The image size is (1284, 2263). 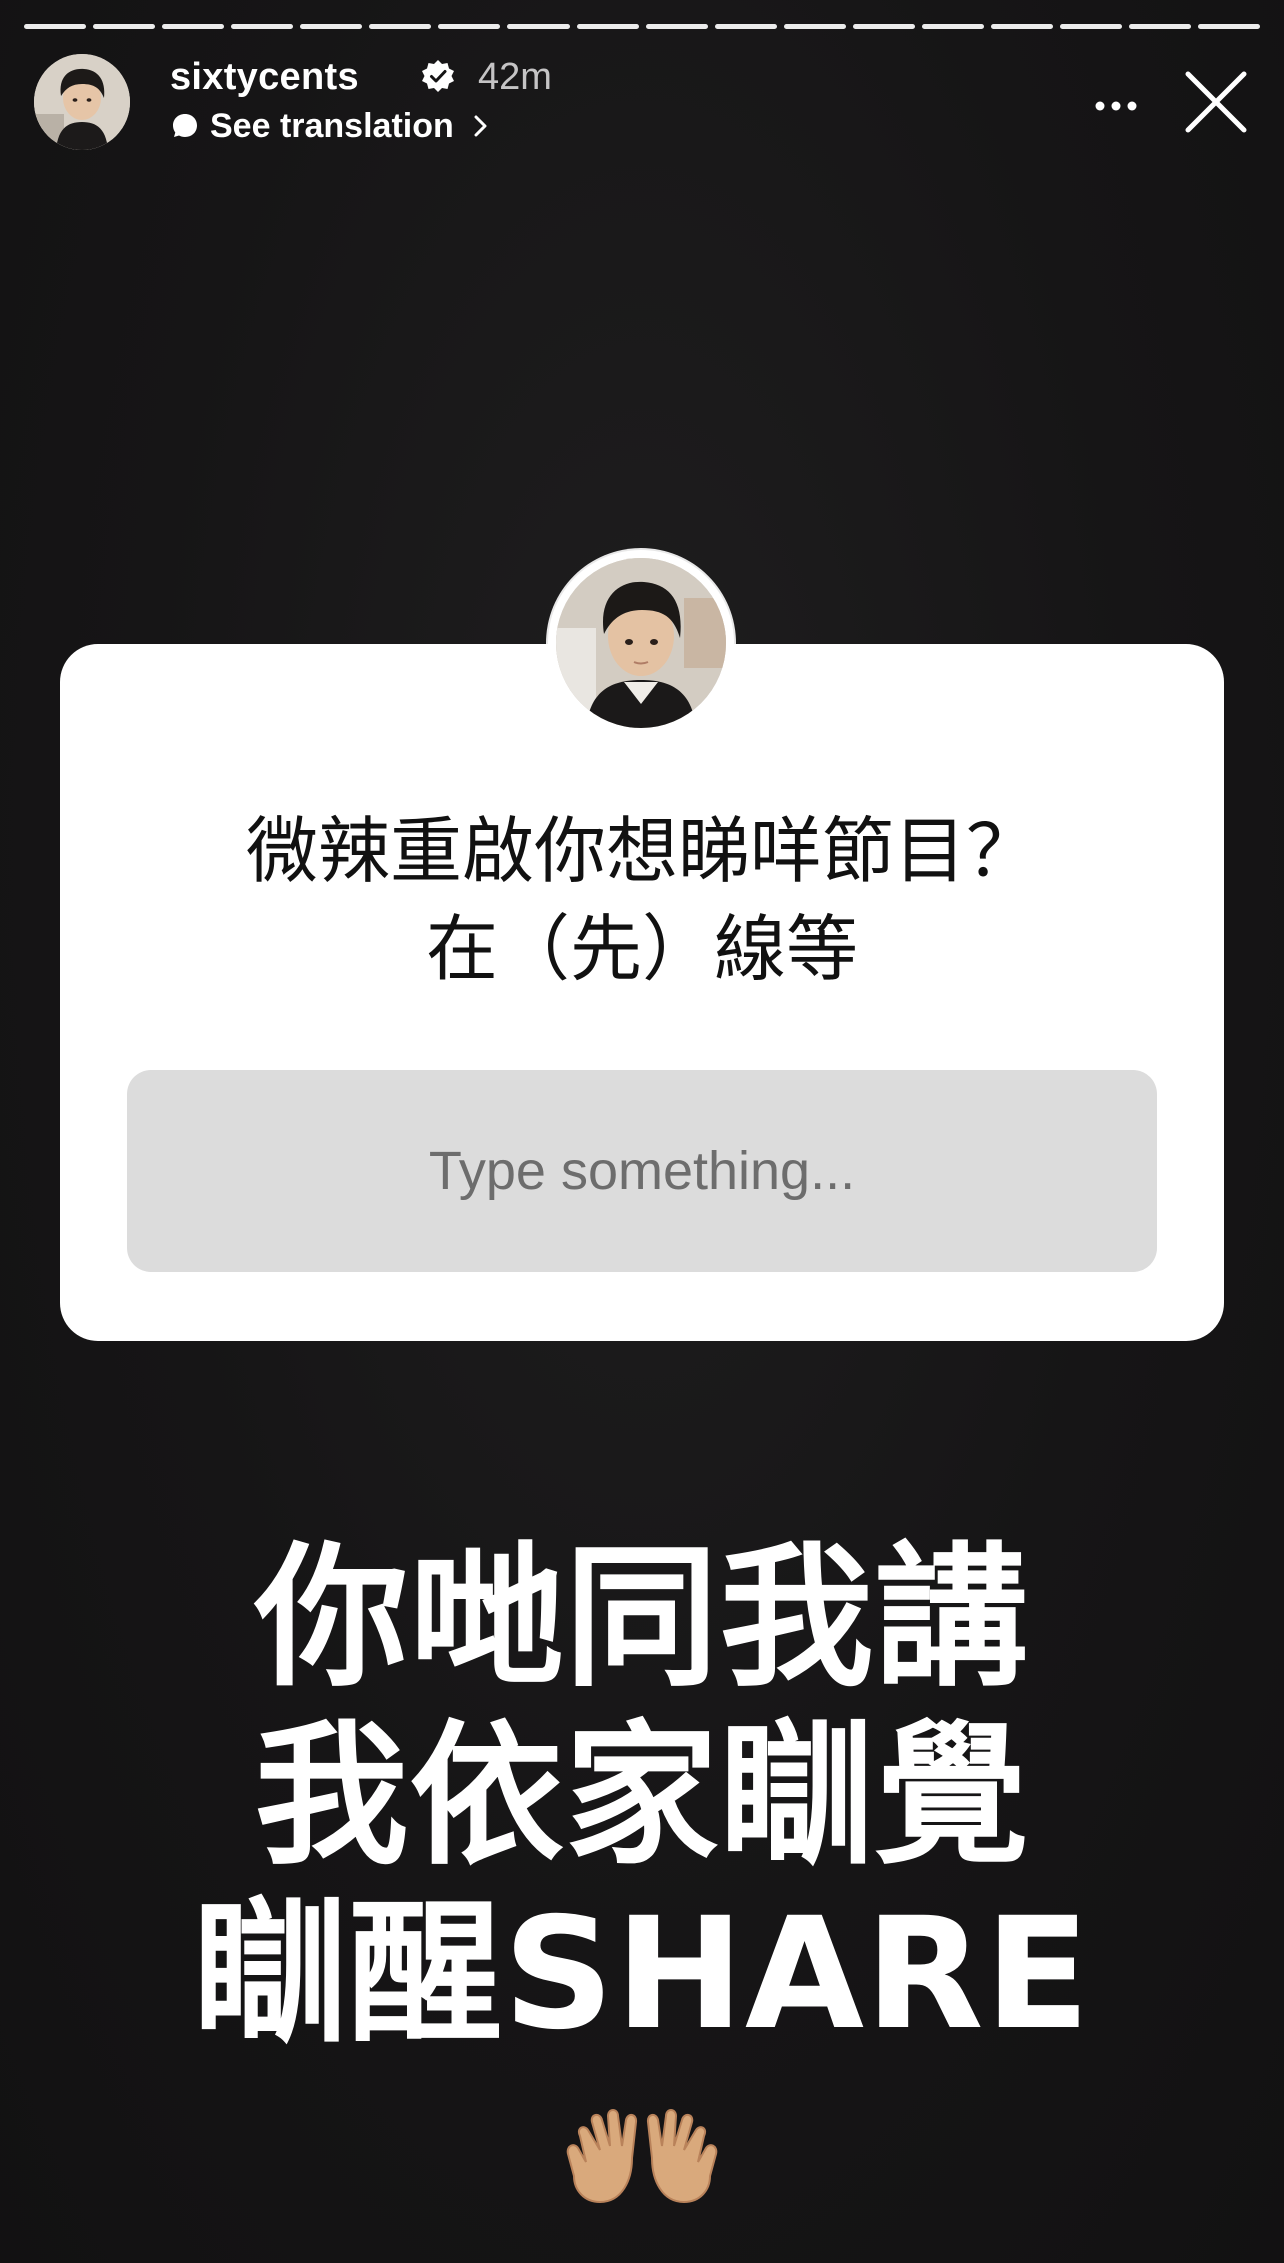 What do you see at coordinates (1116, 106) in the screenshot?
I see `more-horizontal-icon` at bounding box center [1116, 106].